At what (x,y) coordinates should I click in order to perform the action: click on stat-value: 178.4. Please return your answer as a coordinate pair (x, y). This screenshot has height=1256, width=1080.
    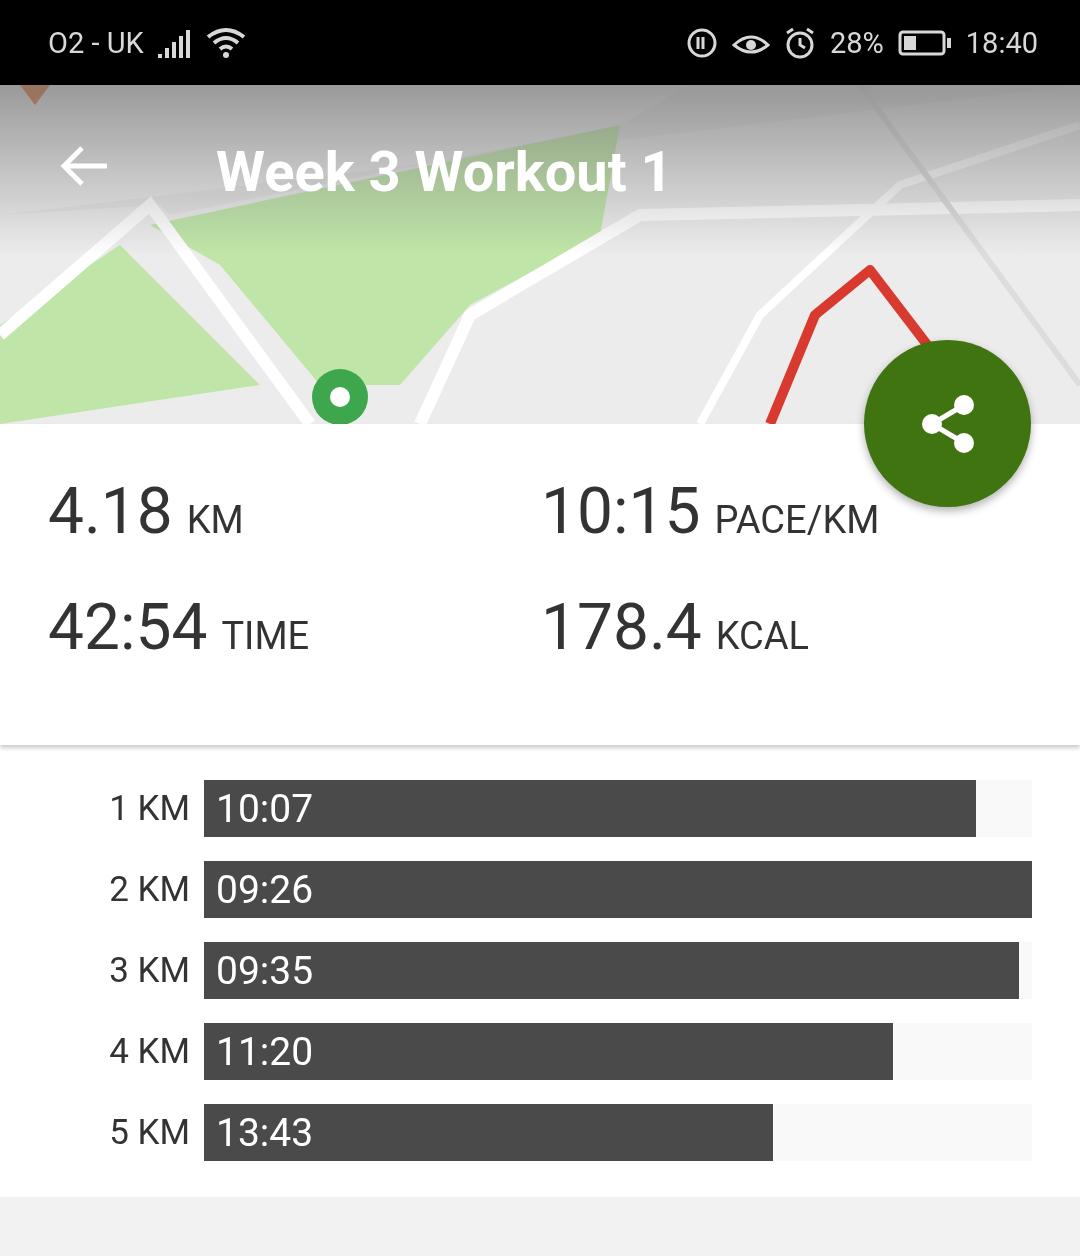
    Looking at the image, I should click on (621, 627).